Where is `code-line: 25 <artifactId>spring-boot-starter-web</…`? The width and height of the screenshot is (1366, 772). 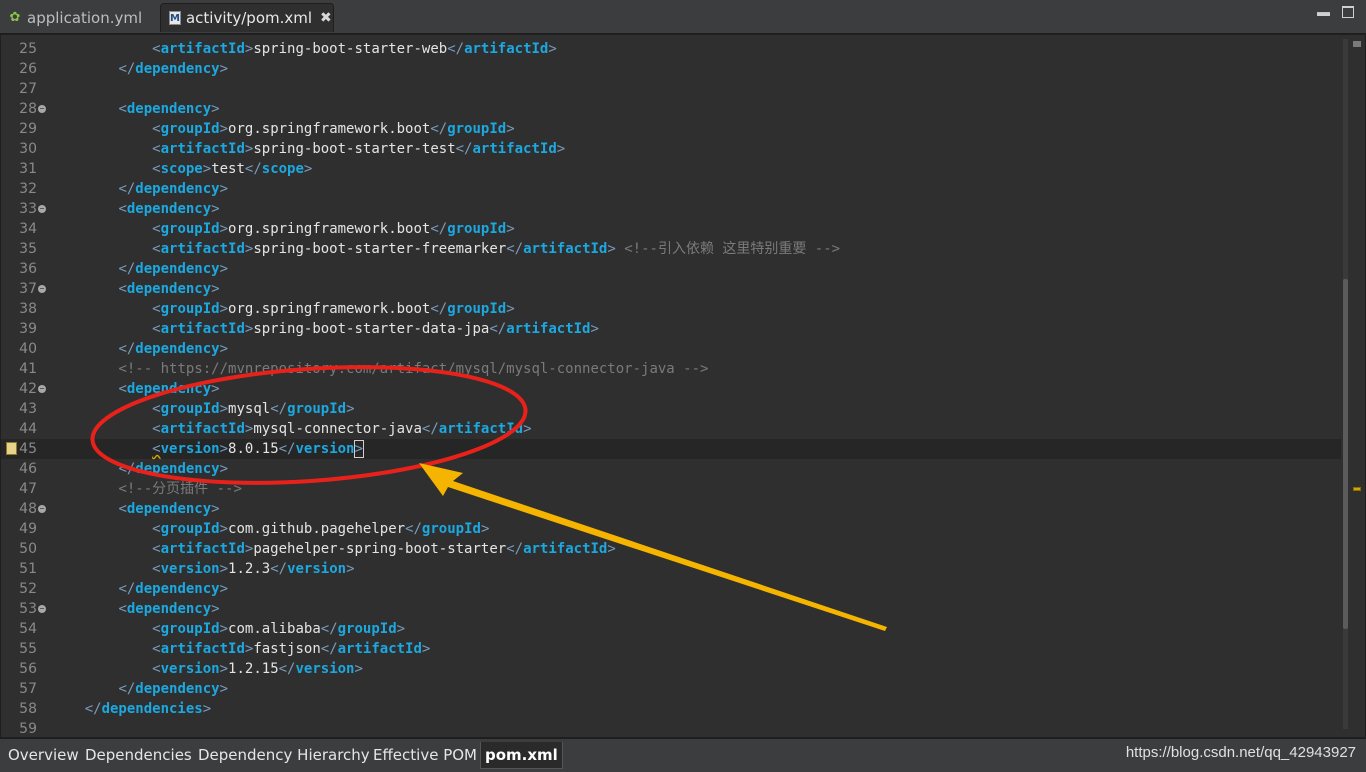 code-line: 25 <artifactId>spring-boot-starter-web</… is located at coordinates (671, 49).